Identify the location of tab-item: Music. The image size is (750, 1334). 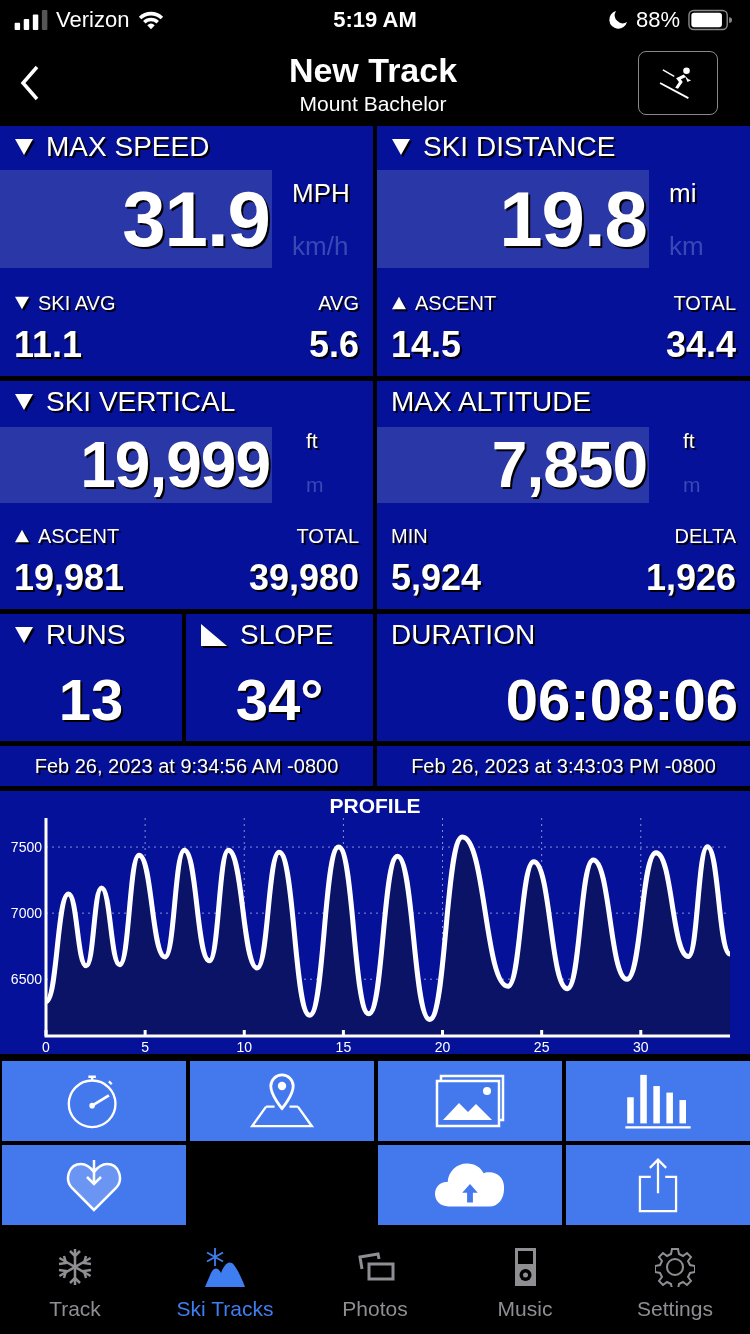
(525, 1287).